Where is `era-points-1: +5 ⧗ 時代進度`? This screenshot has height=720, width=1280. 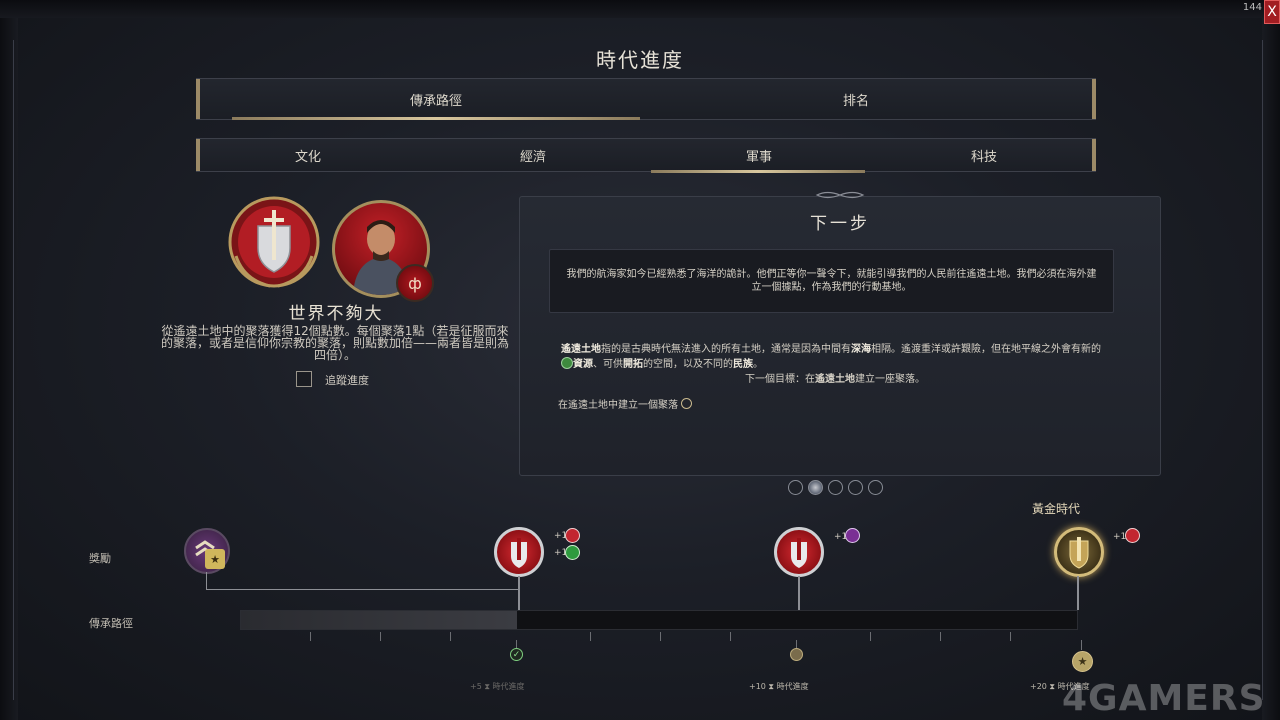
era-points-1: +5 ⧗ 時代進度 is located at coordinates (497, 686).